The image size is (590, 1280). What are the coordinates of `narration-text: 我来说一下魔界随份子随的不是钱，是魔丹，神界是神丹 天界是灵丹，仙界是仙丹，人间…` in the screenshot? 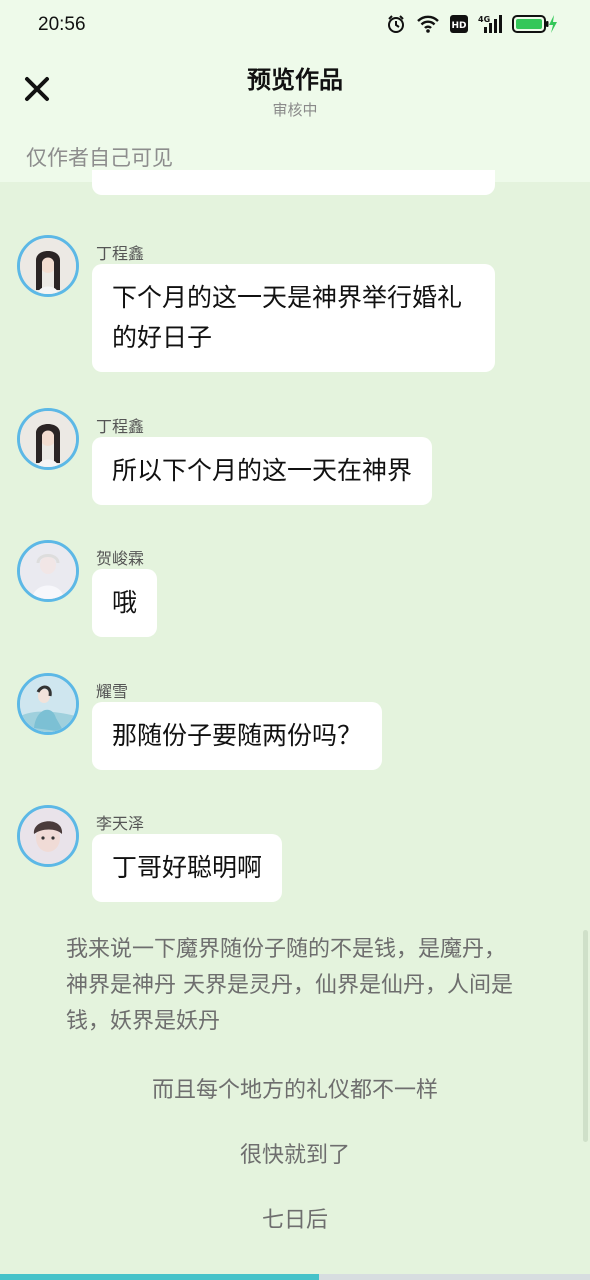 It's located at (289, 985).